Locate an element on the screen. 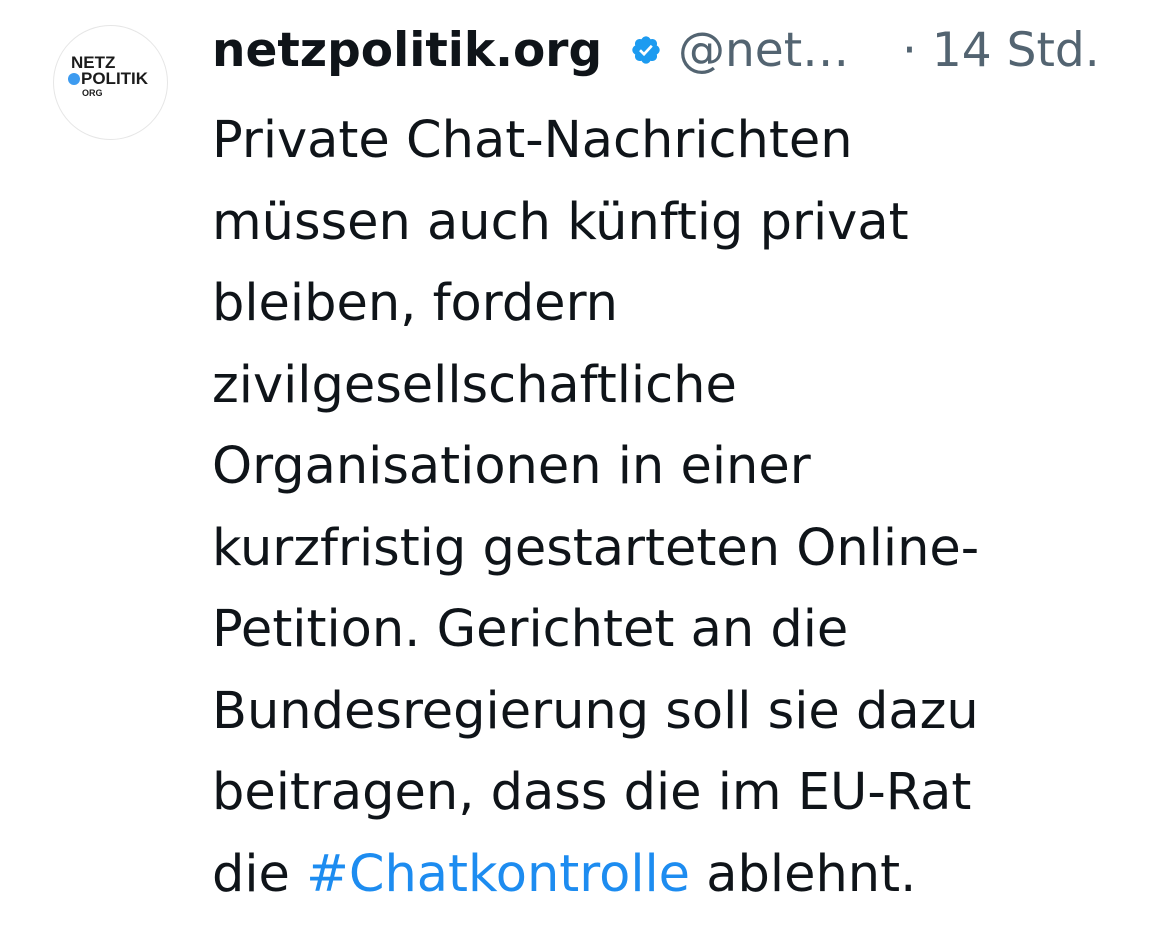  avatar: NETZ POLITIK ORG is located at coordinates (110, 82).